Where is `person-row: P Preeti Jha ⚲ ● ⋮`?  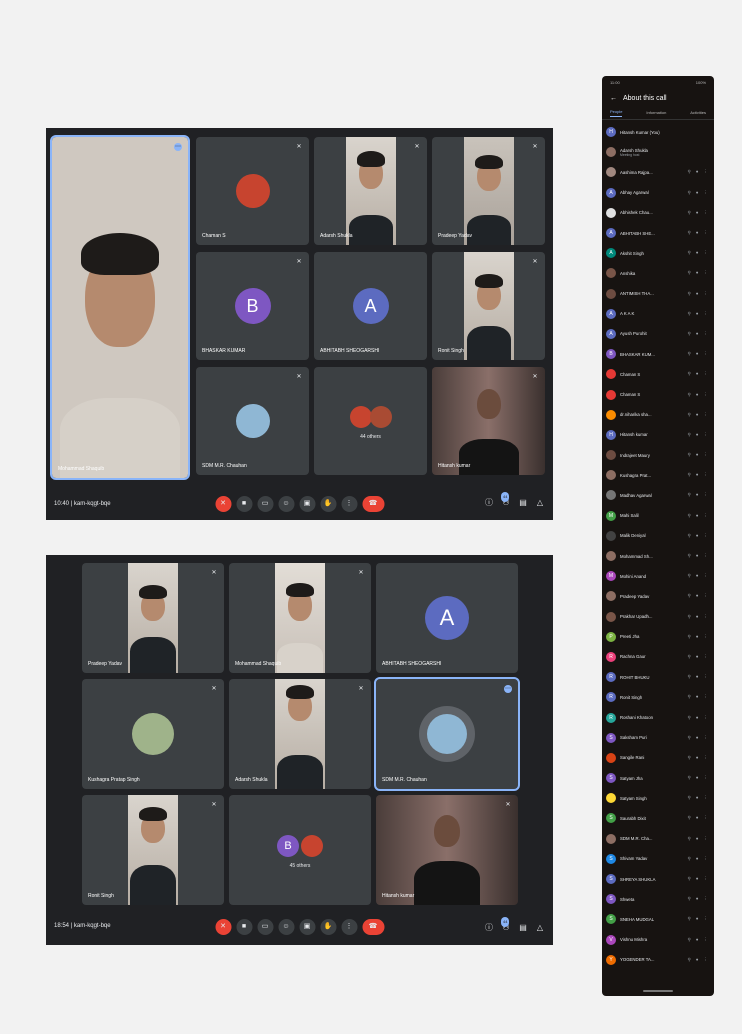
person-row: P Preeti Jha ⚲ ● ⋮ is located at coordinates (658, 637).